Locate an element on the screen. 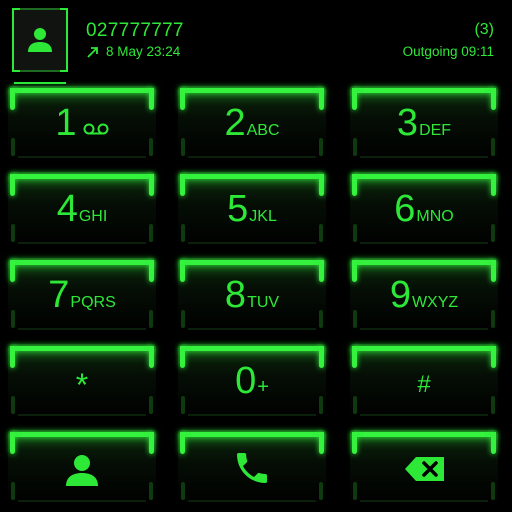 This screenshot has height=512, width=512. key-4: 4 GHI is located at coordinates (82, 209).